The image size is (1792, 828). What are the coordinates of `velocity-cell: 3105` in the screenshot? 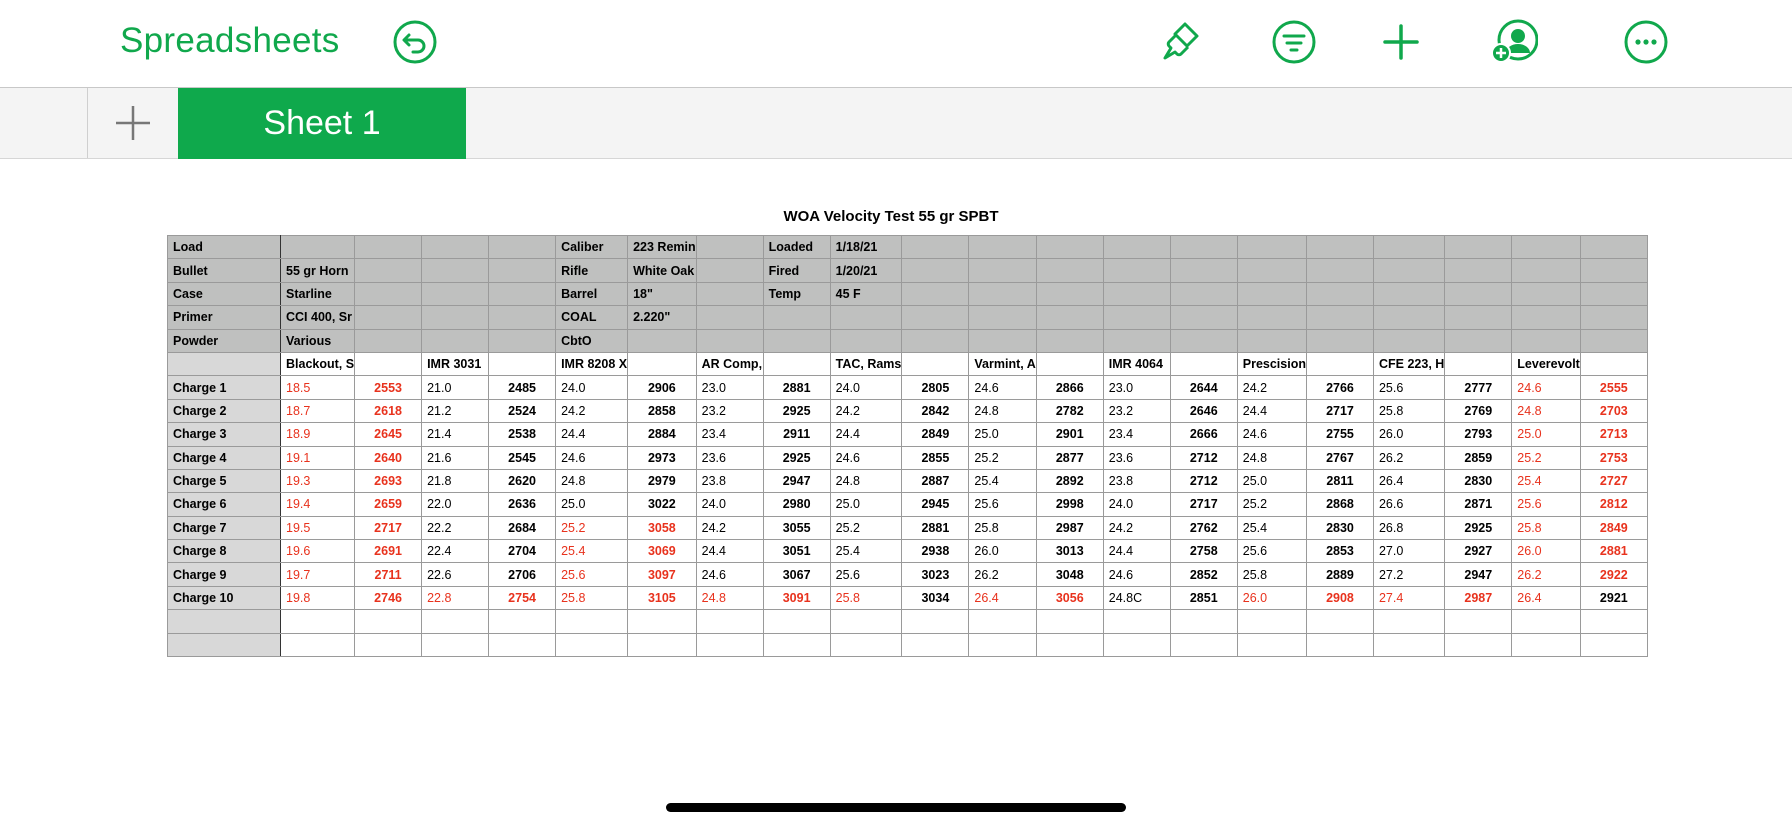 It's located at (662, 598).